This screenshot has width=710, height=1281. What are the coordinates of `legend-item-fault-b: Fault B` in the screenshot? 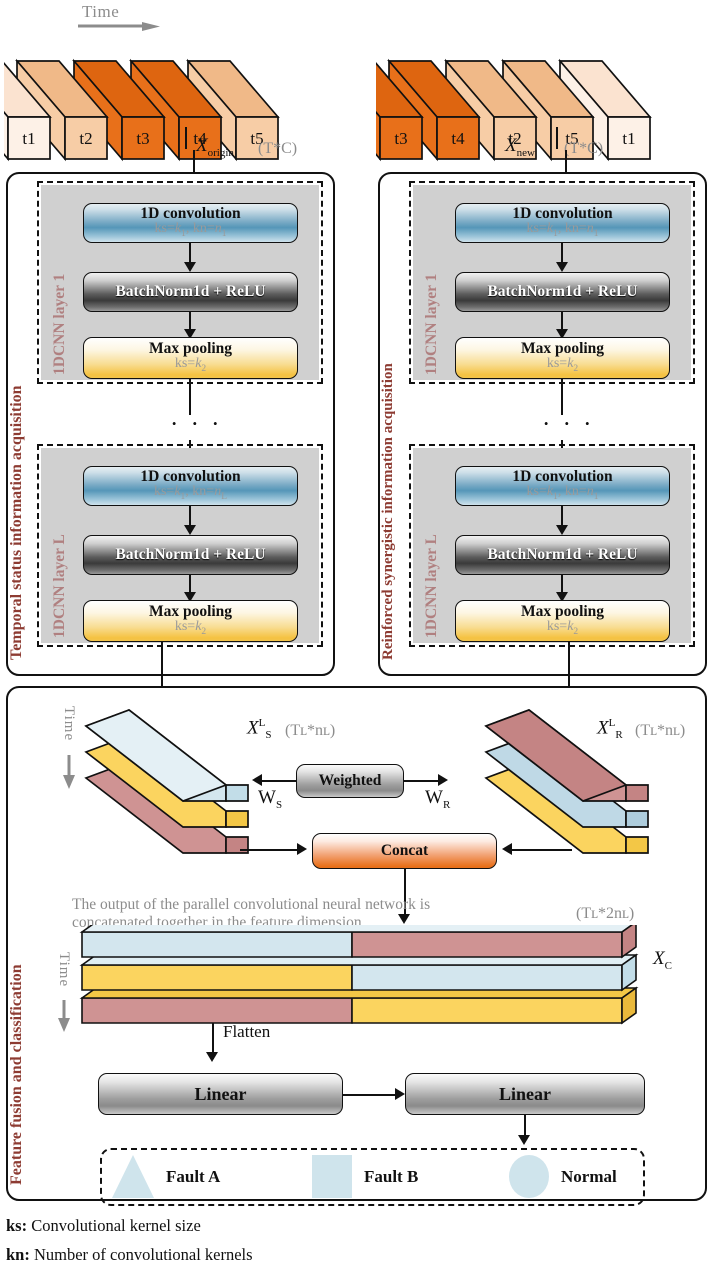 It's located at (365, 1176).